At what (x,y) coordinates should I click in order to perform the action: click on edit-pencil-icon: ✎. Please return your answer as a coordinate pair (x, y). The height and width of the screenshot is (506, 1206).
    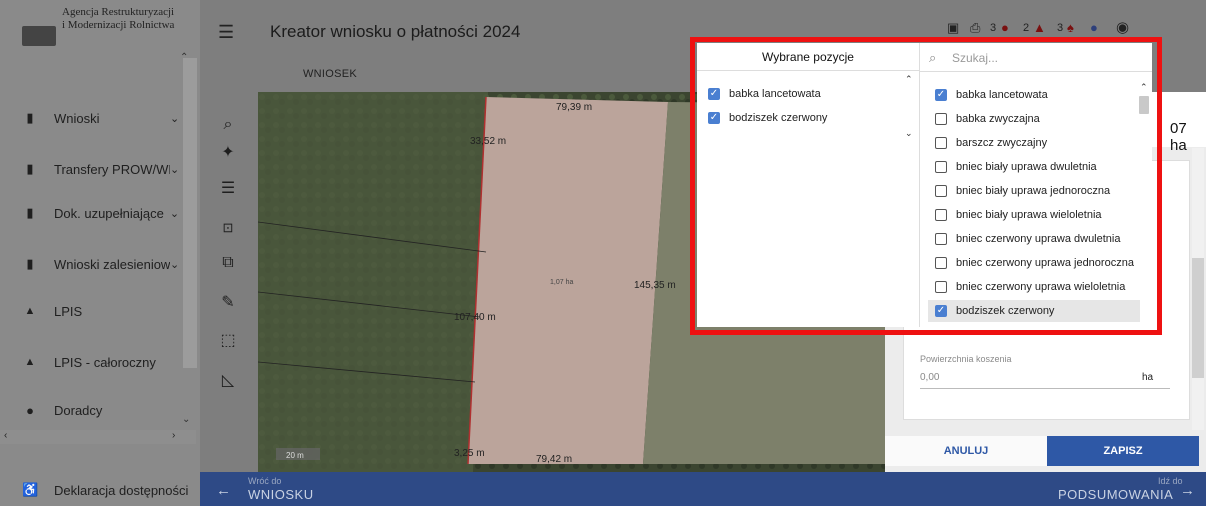
    Looking at the image, I should click on (228, 302).